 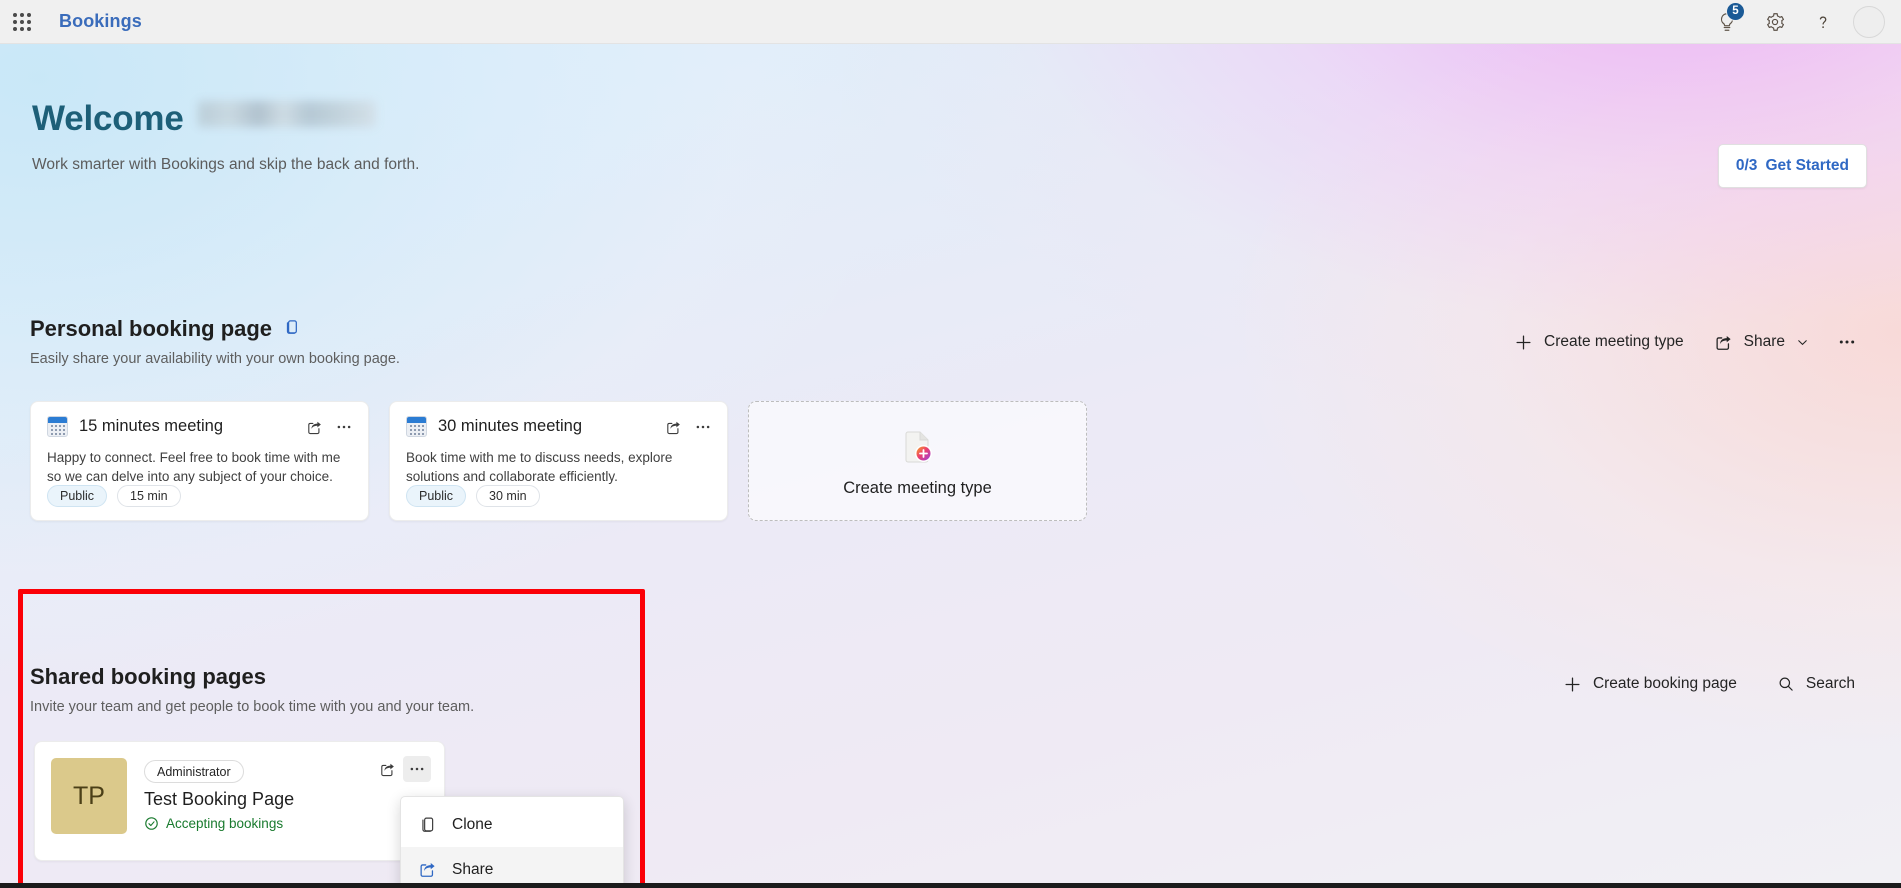 I want to click on whats-new-button: 5, so click(x=1727, y=22).